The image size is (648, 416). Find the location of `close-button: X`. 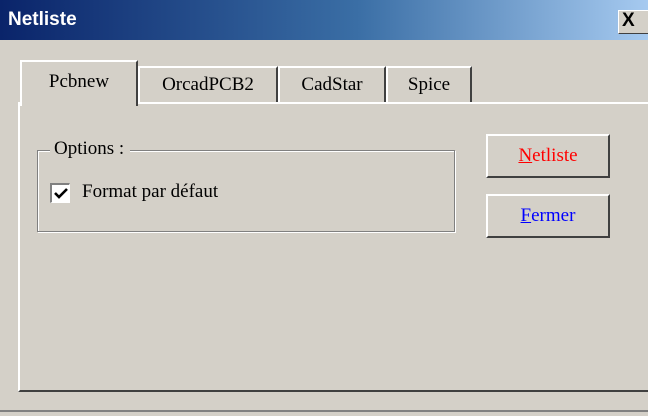

close-button: X is located at coordinates (633, 22).